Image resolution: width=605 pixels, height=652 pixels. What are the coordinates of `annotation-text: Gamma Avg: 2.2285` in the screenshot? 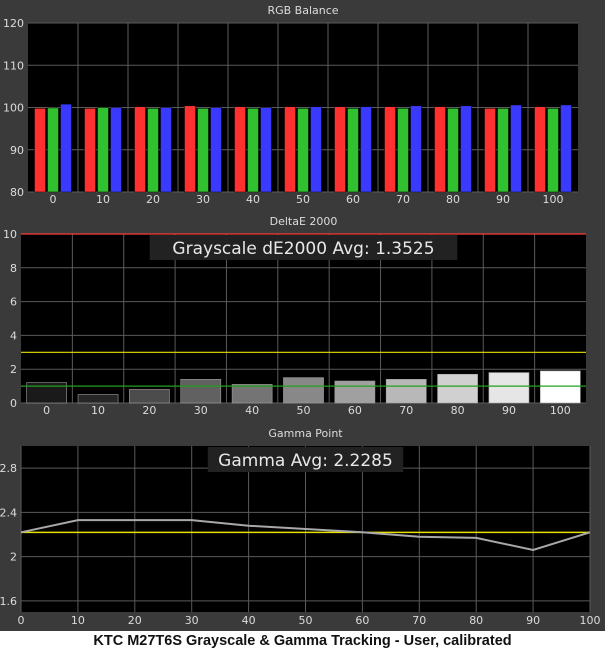 It's located at (305, 461).